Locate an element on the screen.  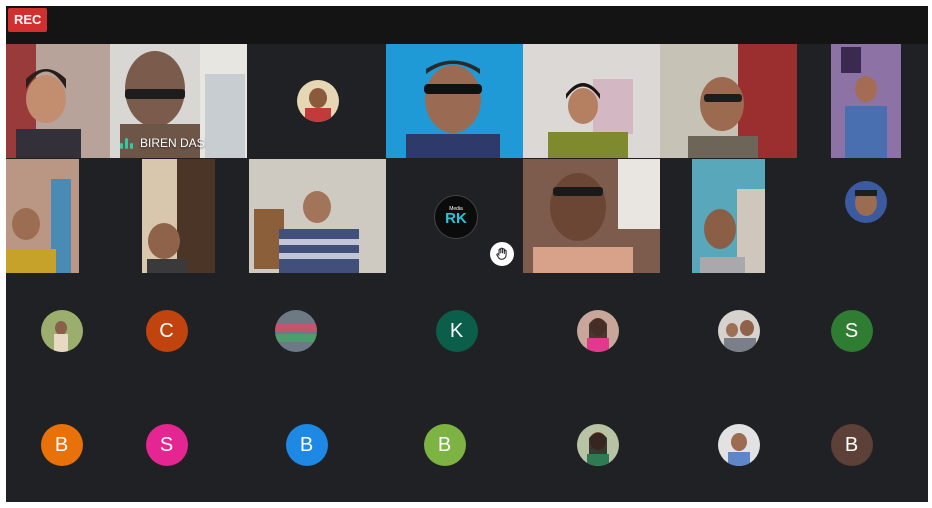
participant-tile: RK Media is located at coordinates (454, 216).